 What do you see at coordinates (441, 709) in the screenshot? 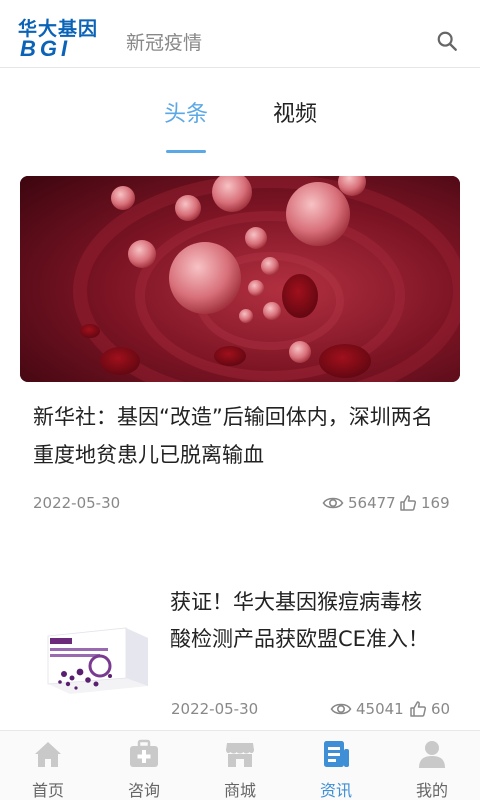
I see `like-count-value: 60` at bounding box center [441, 709].